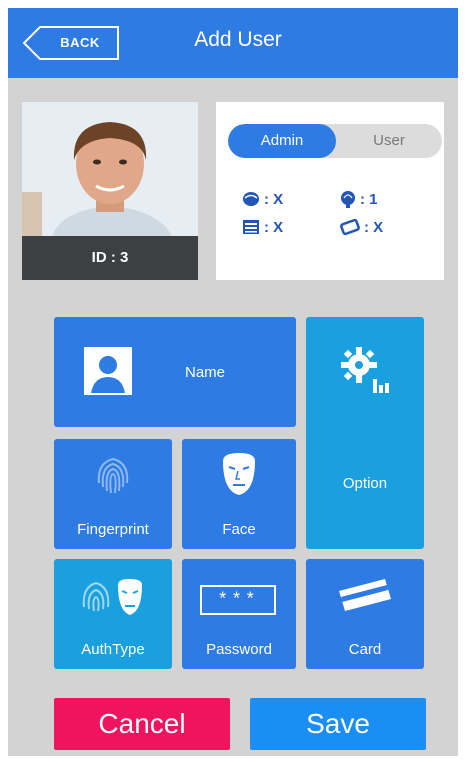 This screenshot has height=764, width=467. What do you see at coordinates (338, 724) in the screenshot?
I see `save-button: Save` at bounding box center [338, 724].